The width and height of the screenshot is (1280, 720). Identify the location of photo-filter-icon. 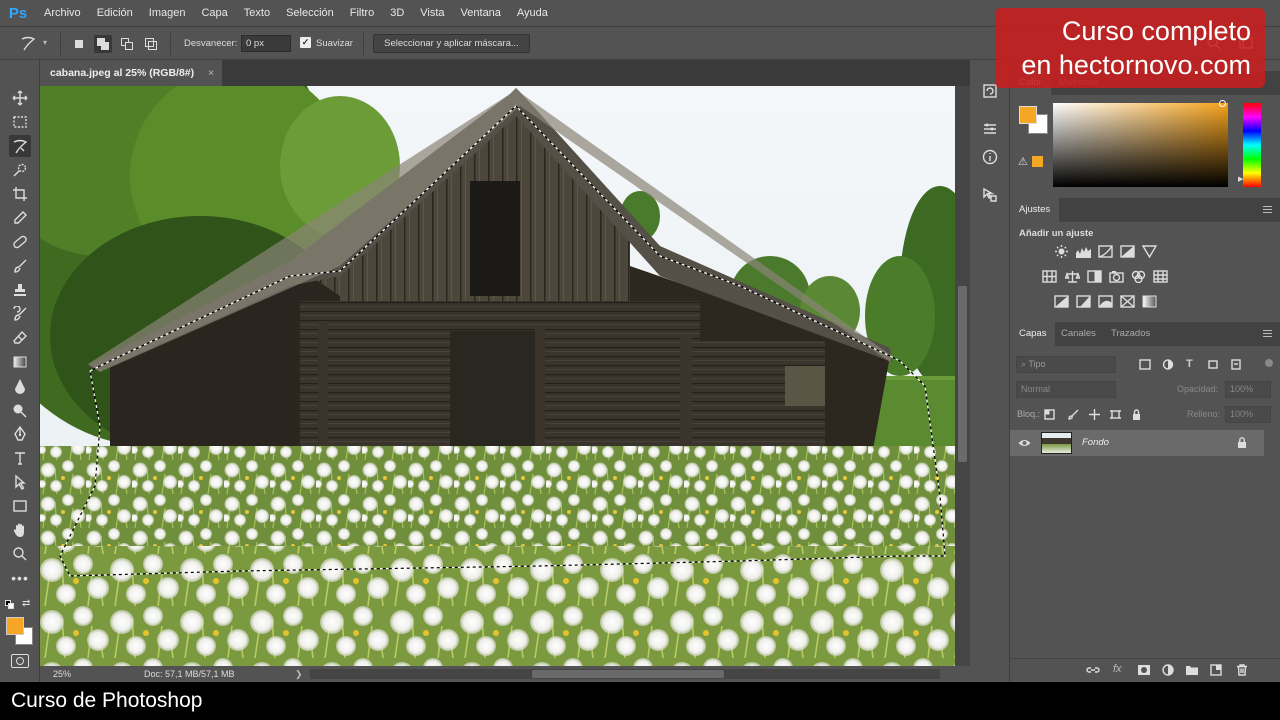
(1116, 276).